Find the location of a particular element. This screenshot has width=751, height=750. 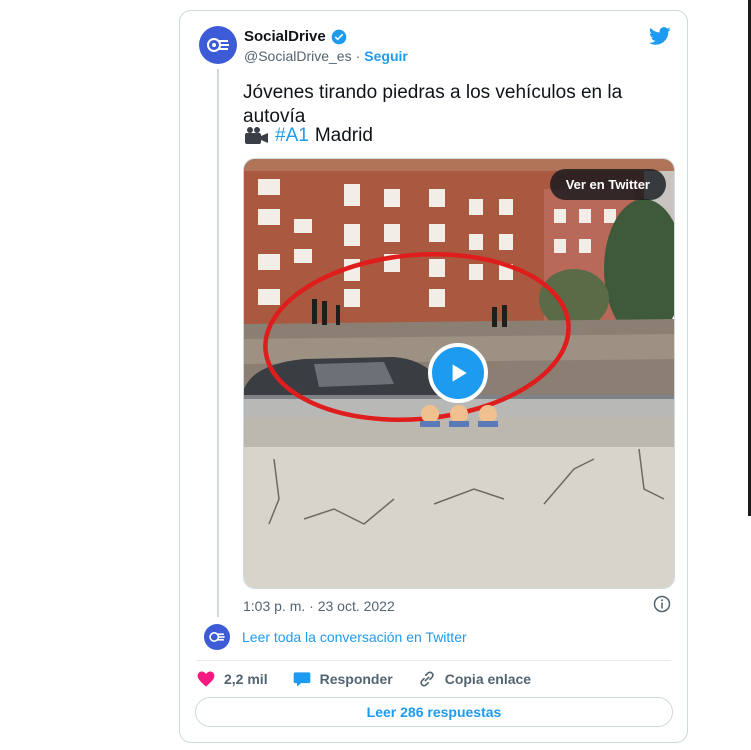

follow-button: Seguir is located at coordinates (386, 56).